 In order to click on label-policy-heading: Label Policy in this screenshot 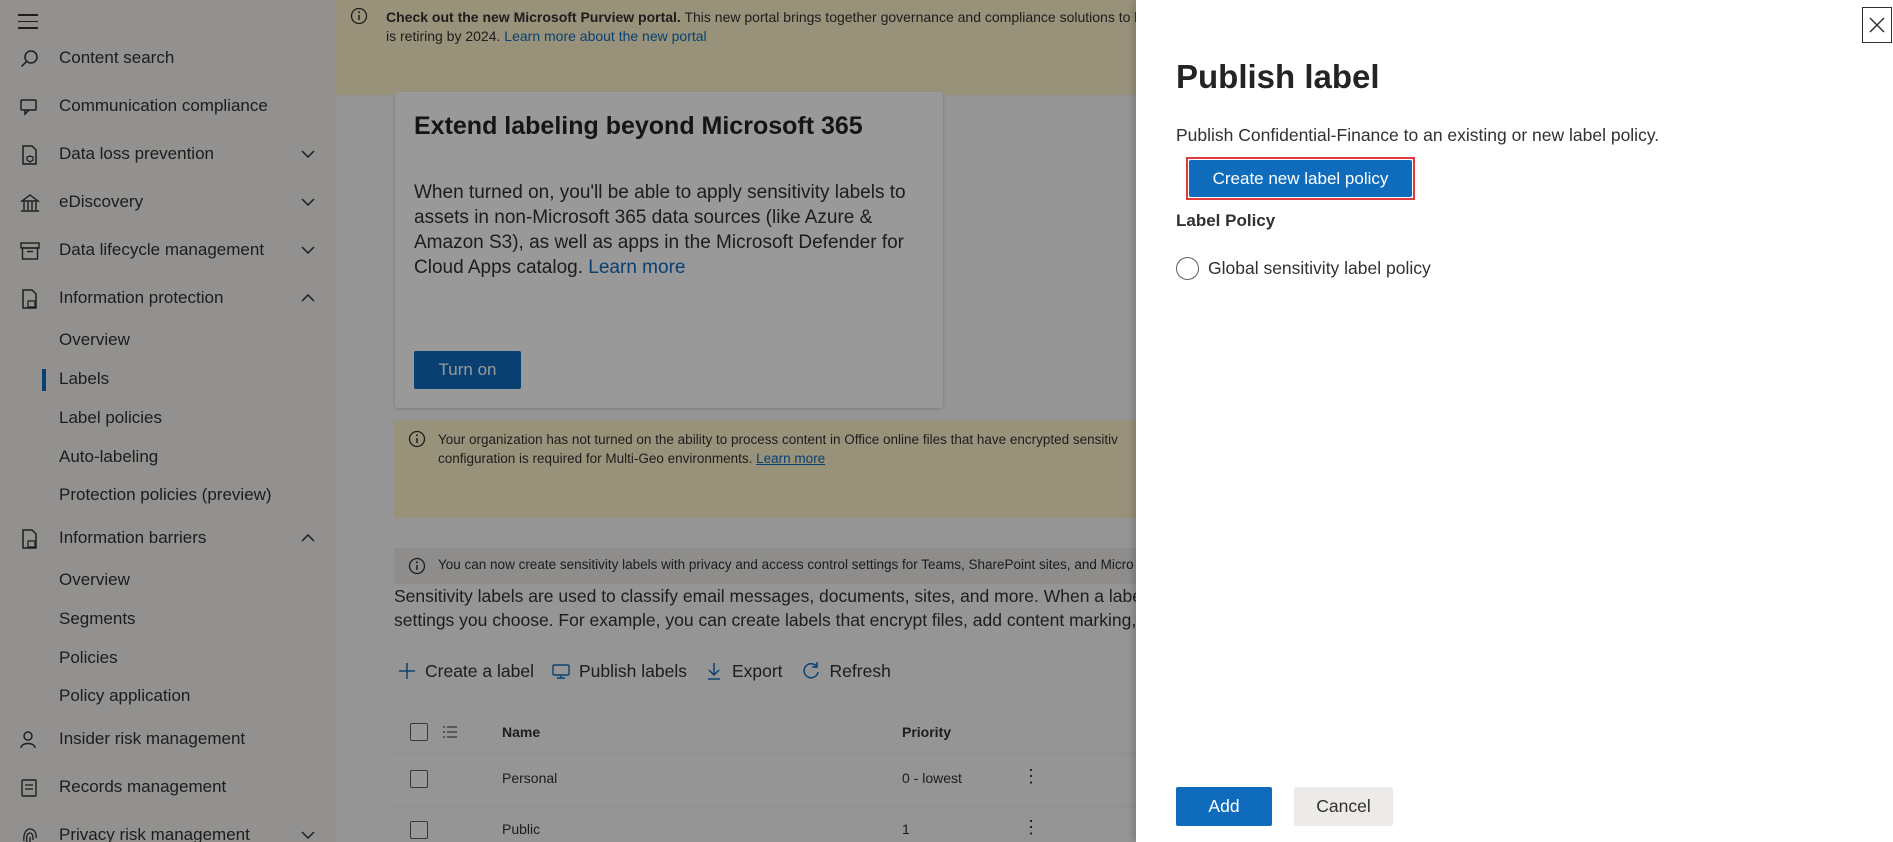, I will do `click(1226, 220)`.